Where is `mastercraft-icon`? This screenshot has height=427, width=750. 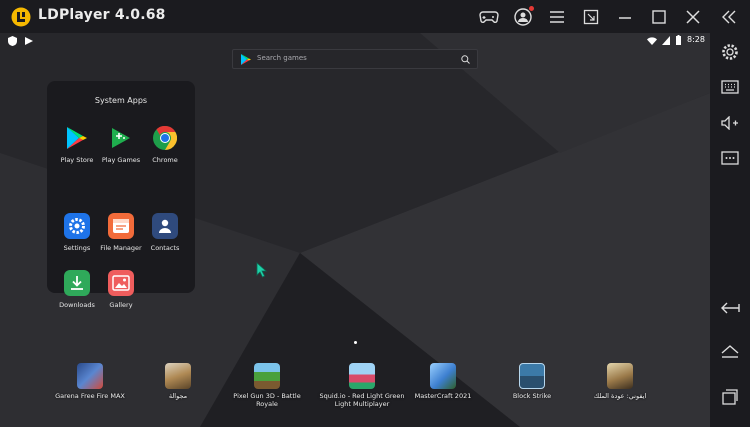
mastercraft-icon is located at coordinates (443, 376).